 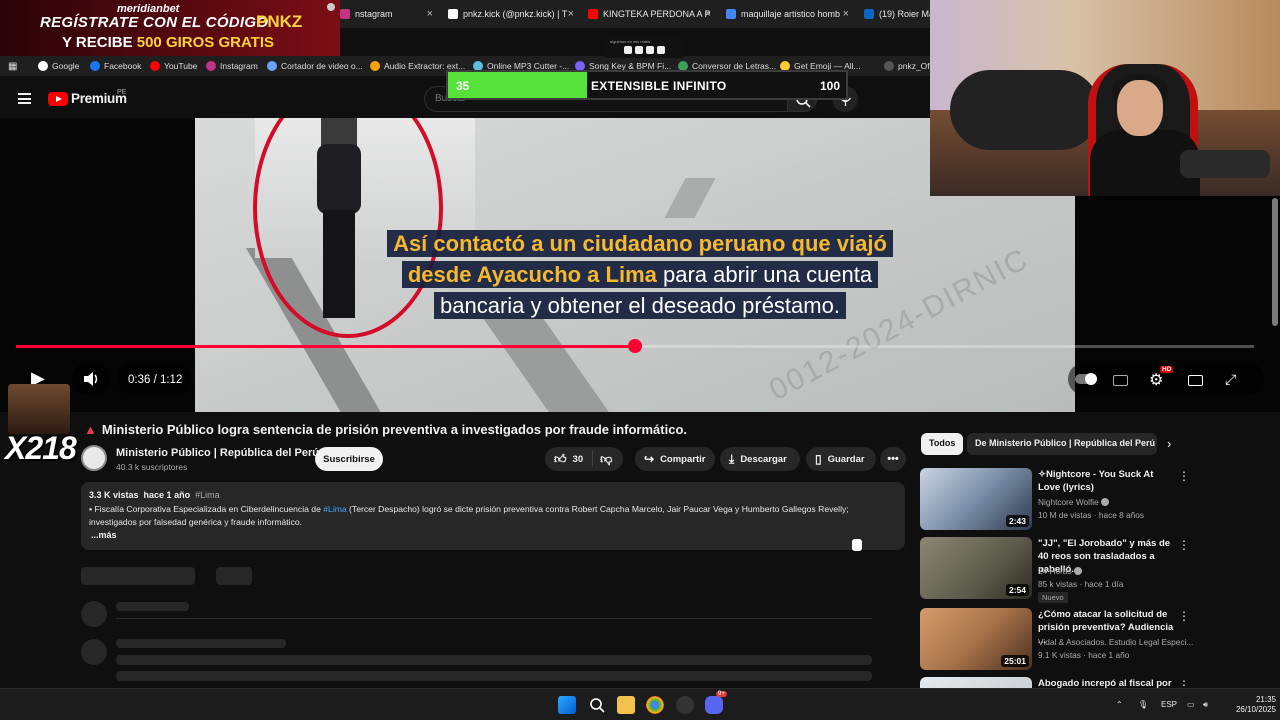 I want to click on share-button: ↪ Compartir, so click(x=675, y=459).